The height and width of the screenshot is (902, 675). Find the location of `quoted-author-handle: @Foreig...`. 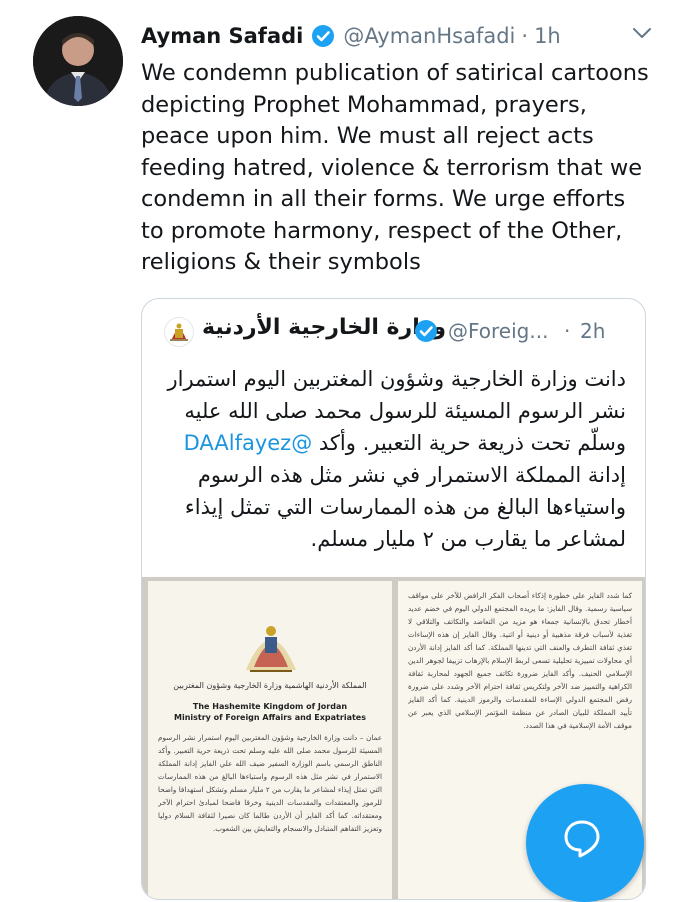

quoted-author-handle: @Foreig... is located at coordinates (498, 331).